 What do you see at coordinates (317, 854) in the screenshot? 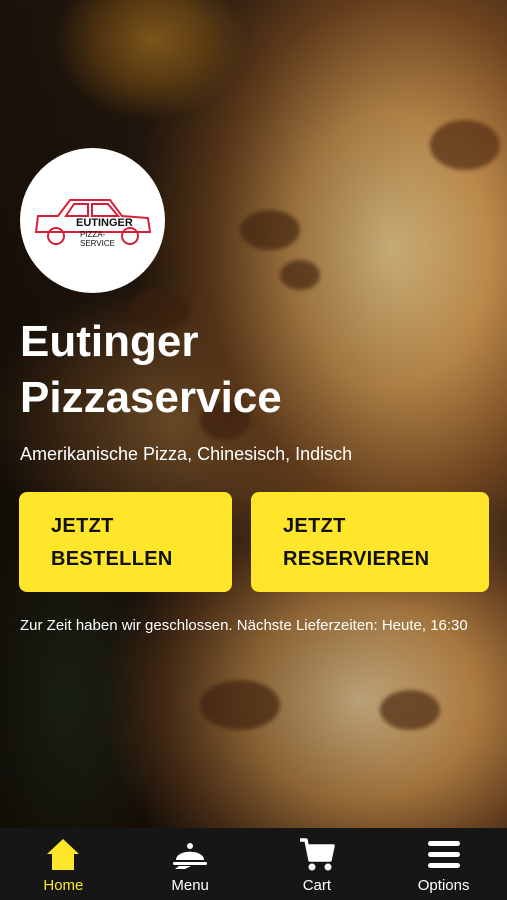
I see `cart-icon` at bounding box center [317, 854].